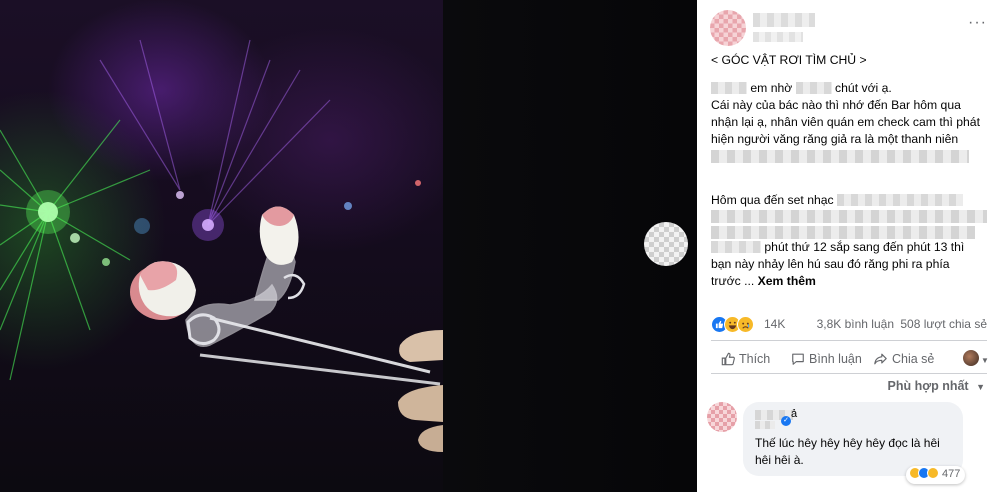 Image resolution: width=999 pixels, height=492 pixels. I want to click on post-actions: Thích Bình luận Chia sẻ ▼, so click(850, 359).